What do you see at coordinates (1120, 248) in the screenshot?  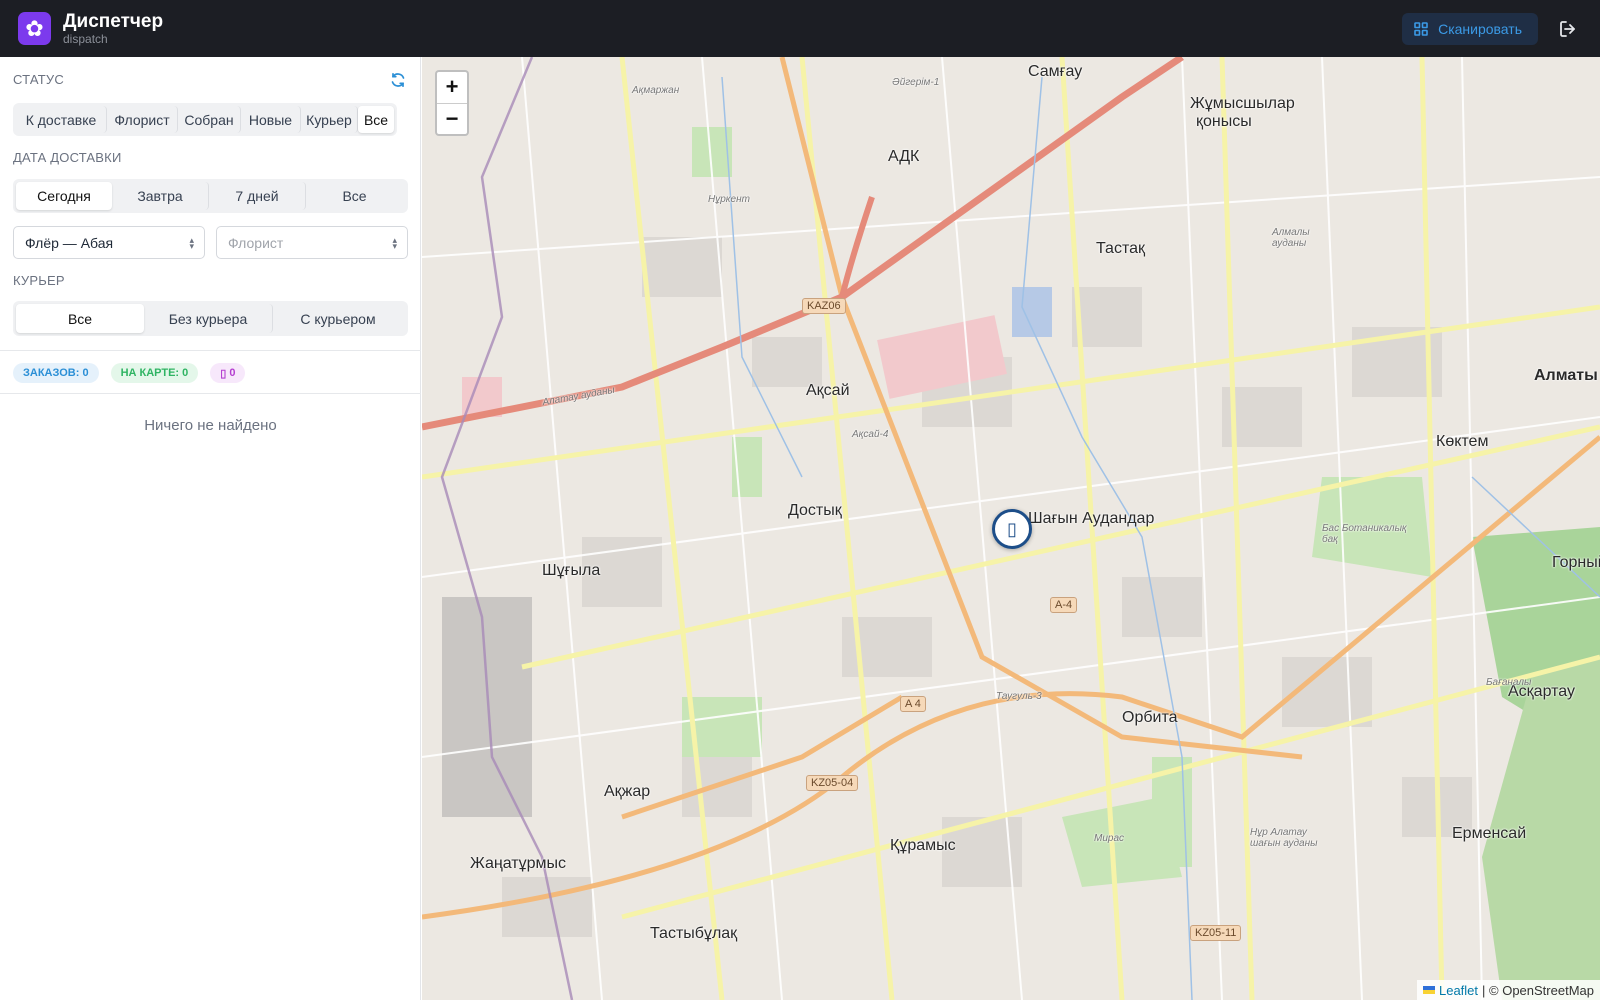 I see `map-label: Тастақ` at bounding box center [1120, 248].